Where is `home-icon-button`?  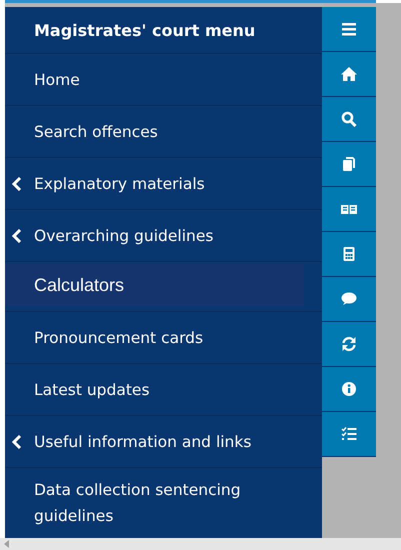
home-icon-button is located at coordinates (349, 74).